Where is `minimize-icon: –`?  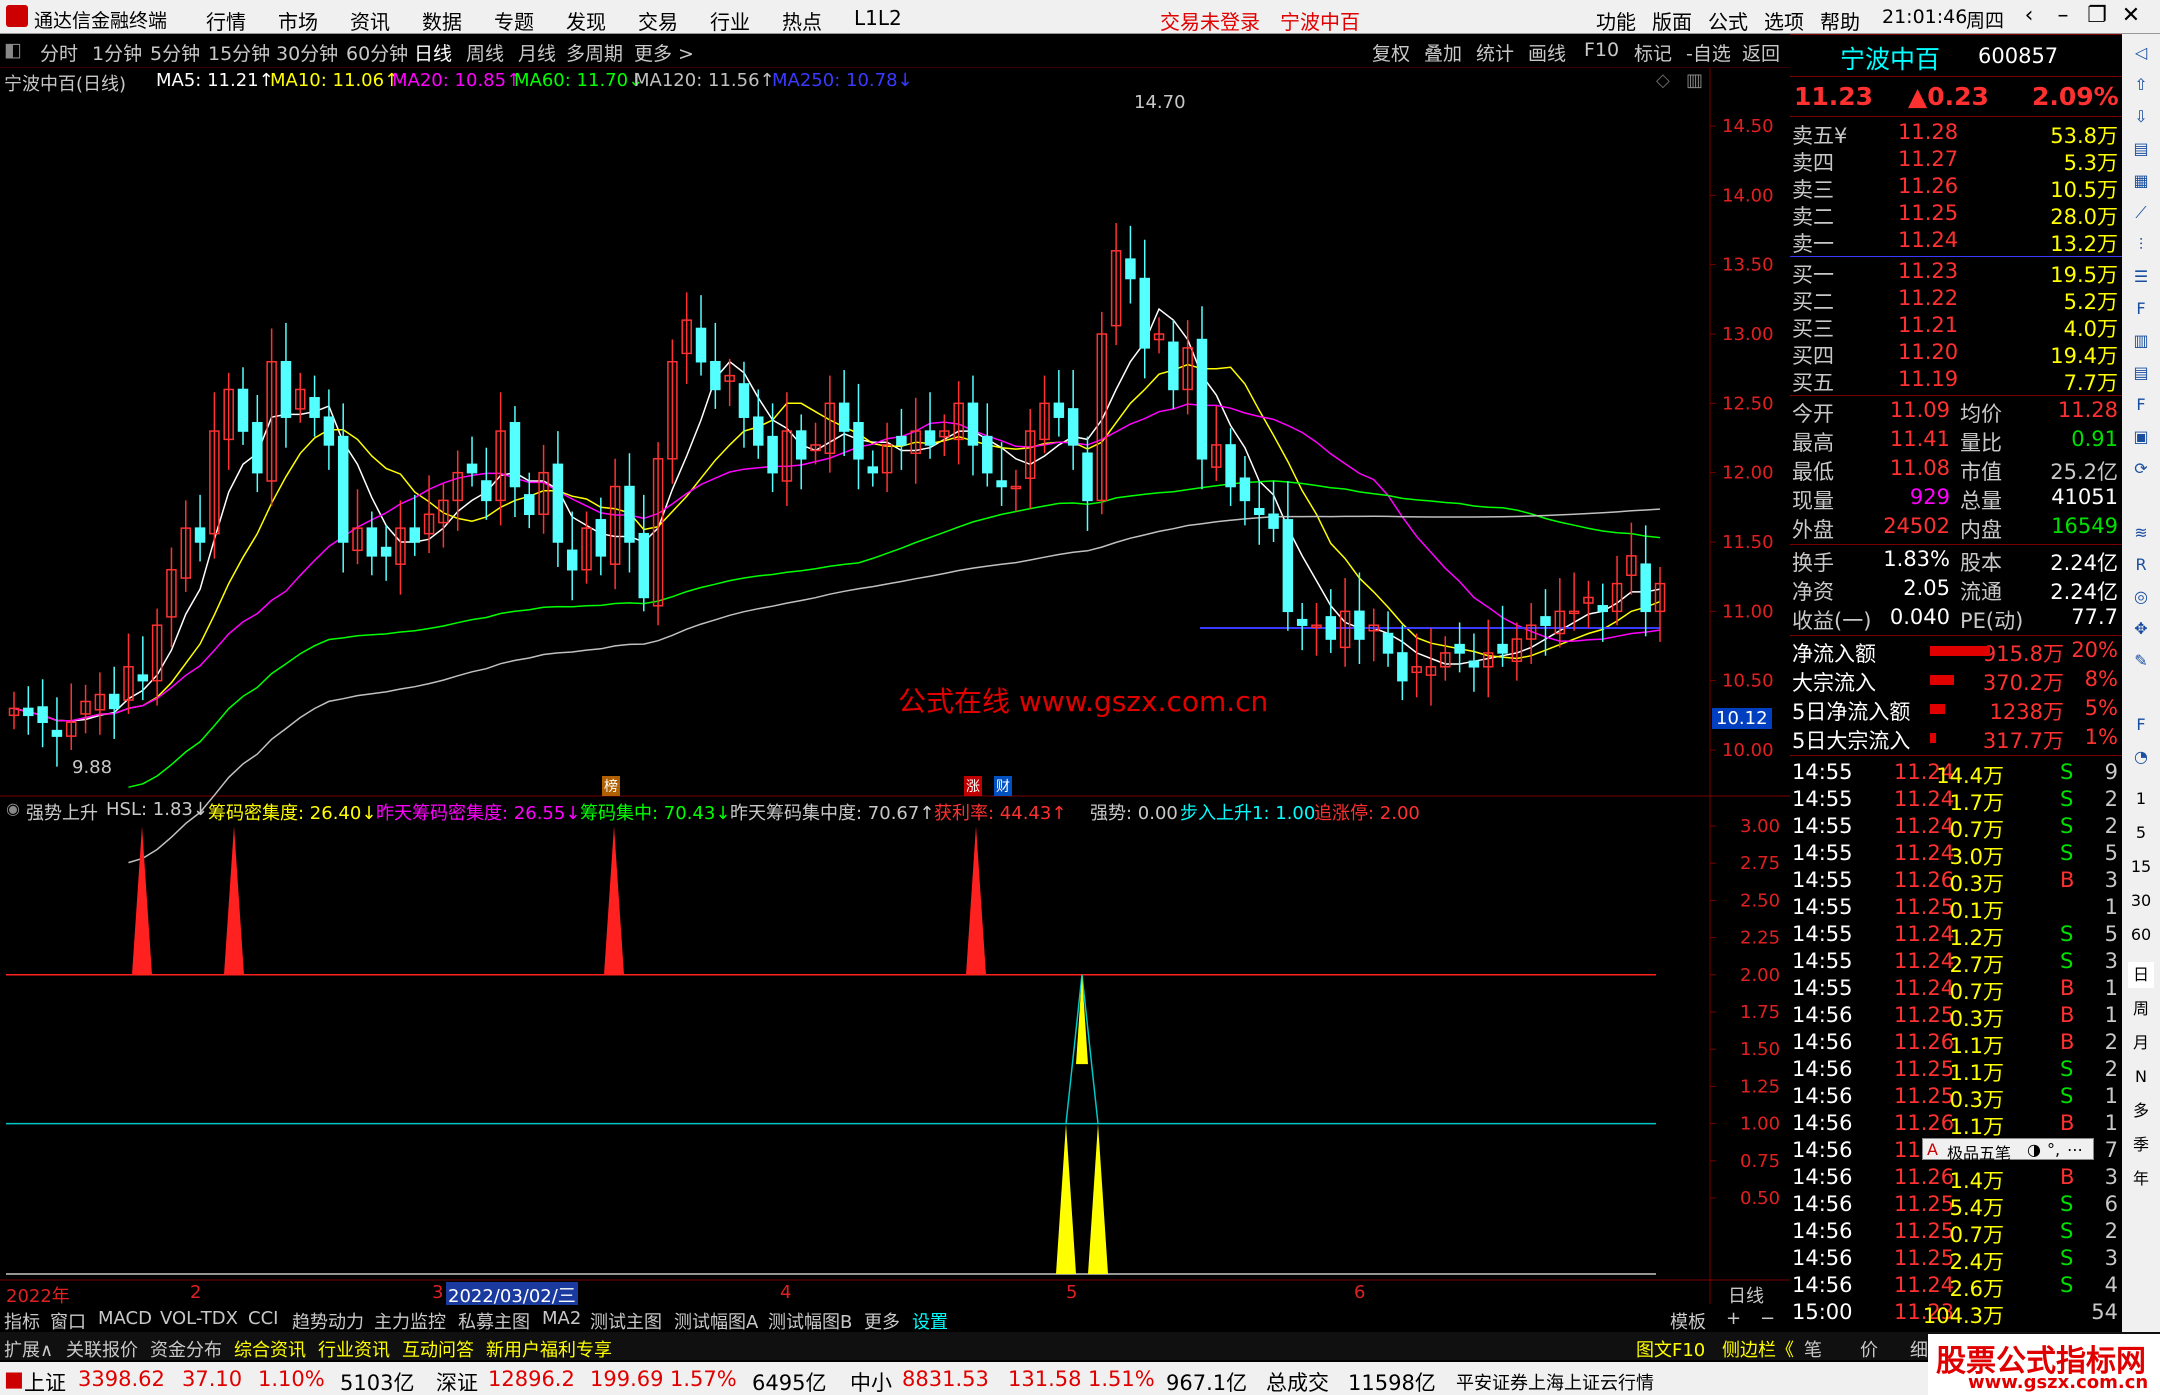 minimize-icon: – is located at coordinates (2063, 17).